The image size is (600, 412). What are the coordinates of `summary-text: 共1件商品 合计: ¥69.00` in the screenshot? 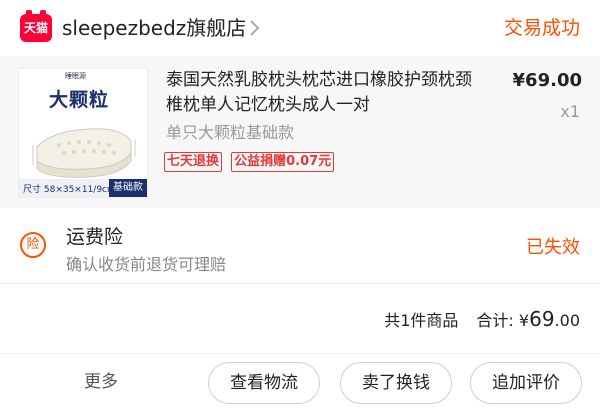 It's located at (482, 320).